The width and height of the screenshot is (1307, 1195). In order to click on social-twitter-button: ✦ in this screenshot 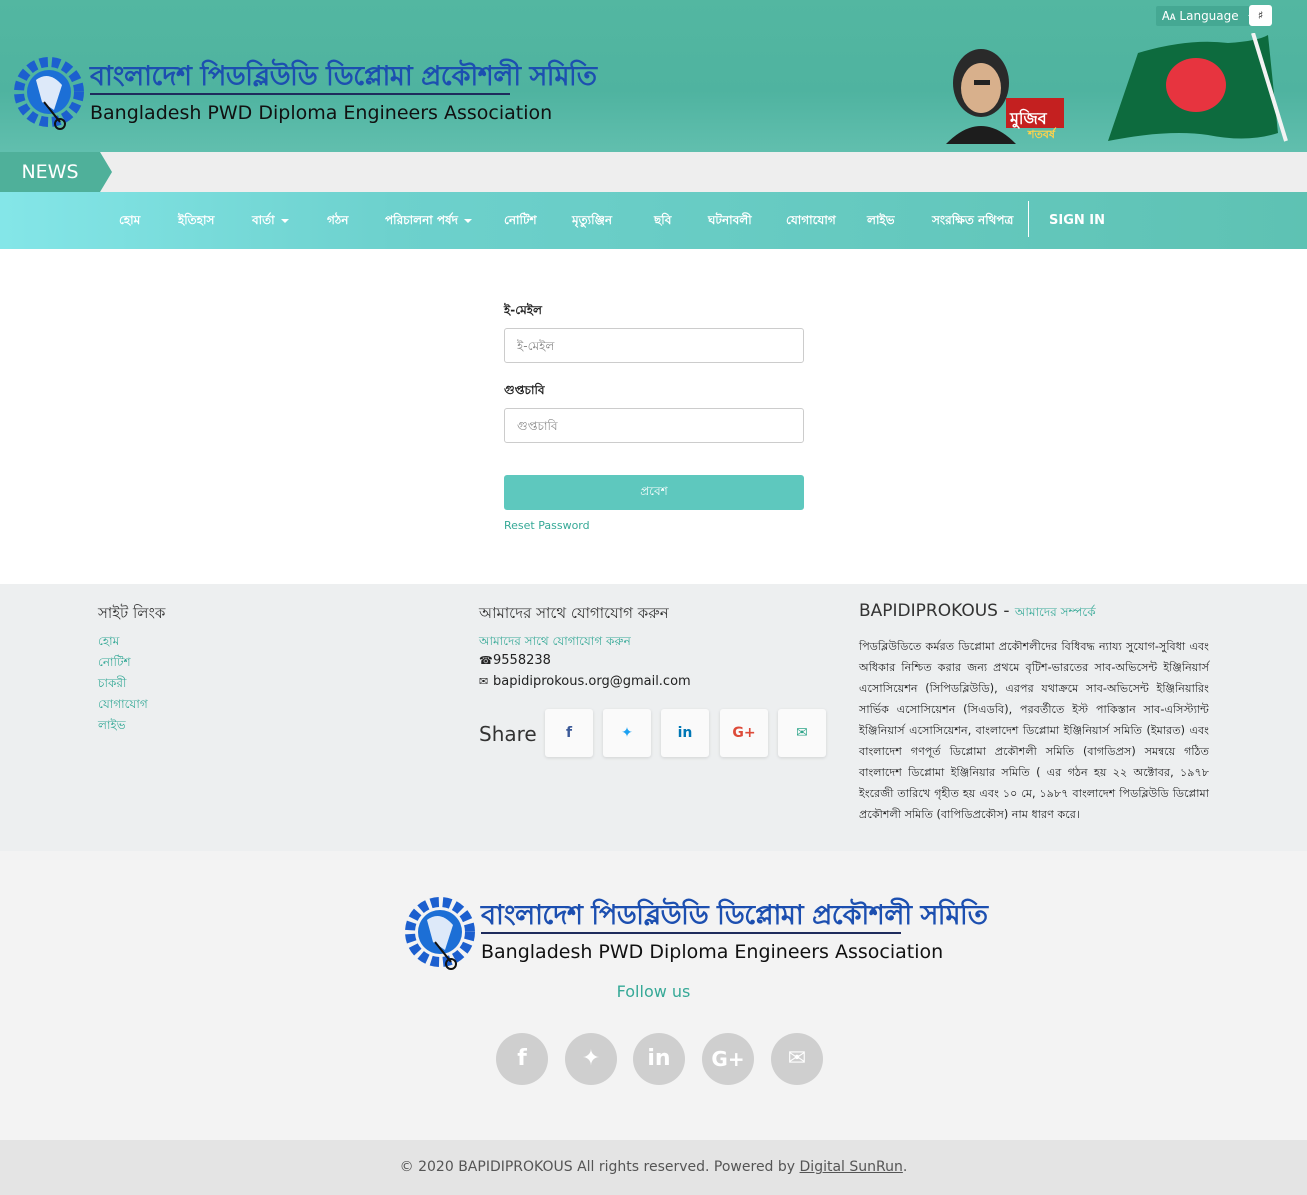, I will do `click(591, 1059)`.